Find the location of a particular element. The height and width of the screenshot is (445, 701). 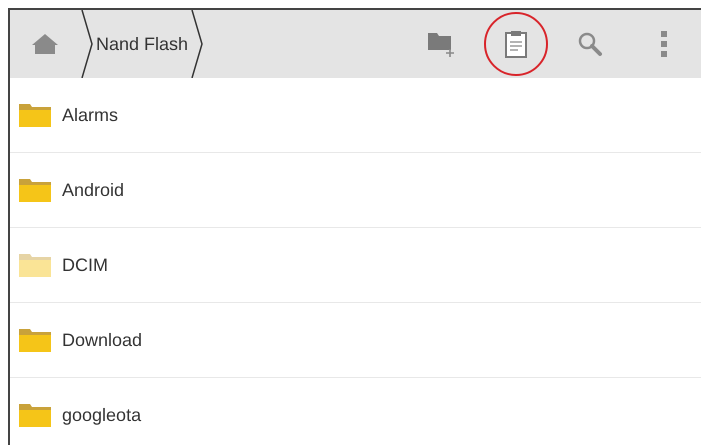

search-icon is located at coordinates (590, 44).